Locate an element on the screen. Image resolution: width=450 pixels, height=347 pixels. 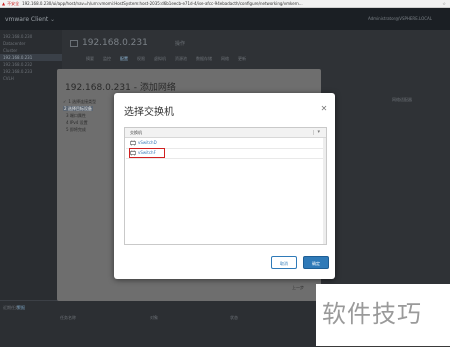
actions-menu: 操作 is located at coordinates (180, 43).